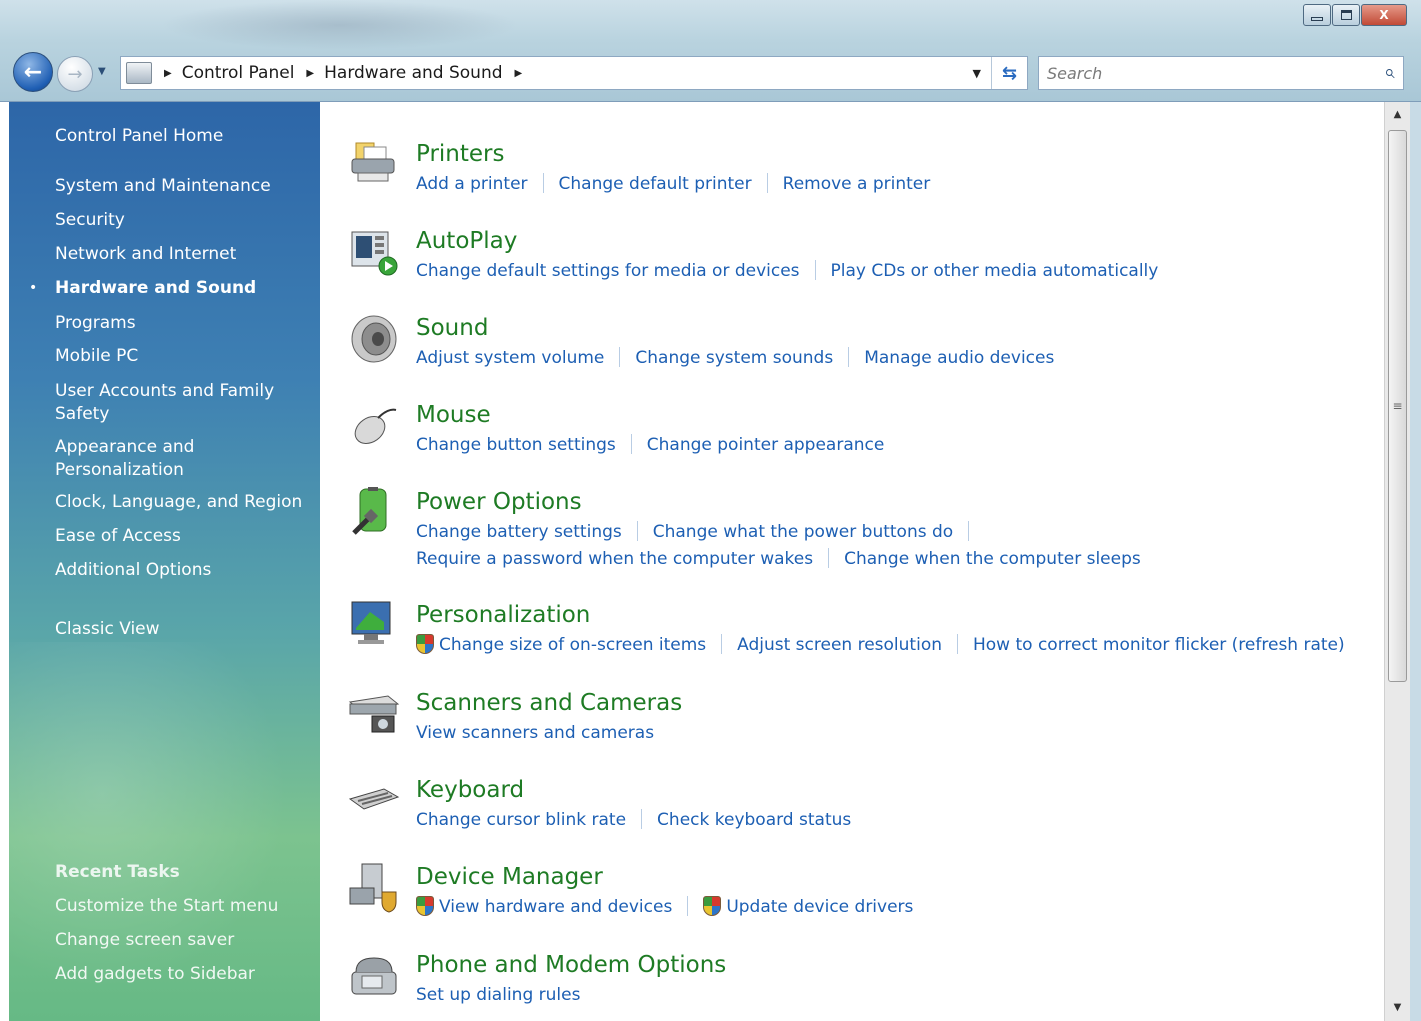 The width and height of the screenshot is (1421, 1021). I want to click on task-link: Adjust screen resolution, so click(839, 645).